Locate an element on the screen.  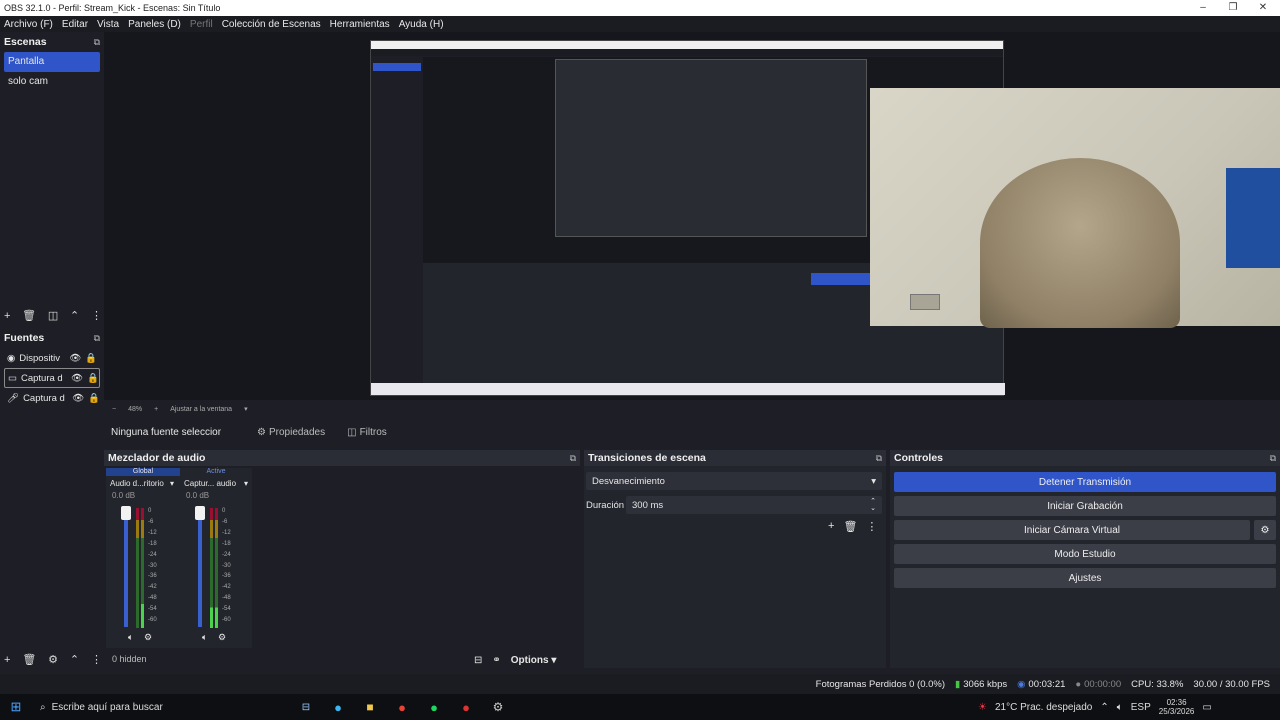
notification-icon: ▭ is located at coordinates (1206, 707).